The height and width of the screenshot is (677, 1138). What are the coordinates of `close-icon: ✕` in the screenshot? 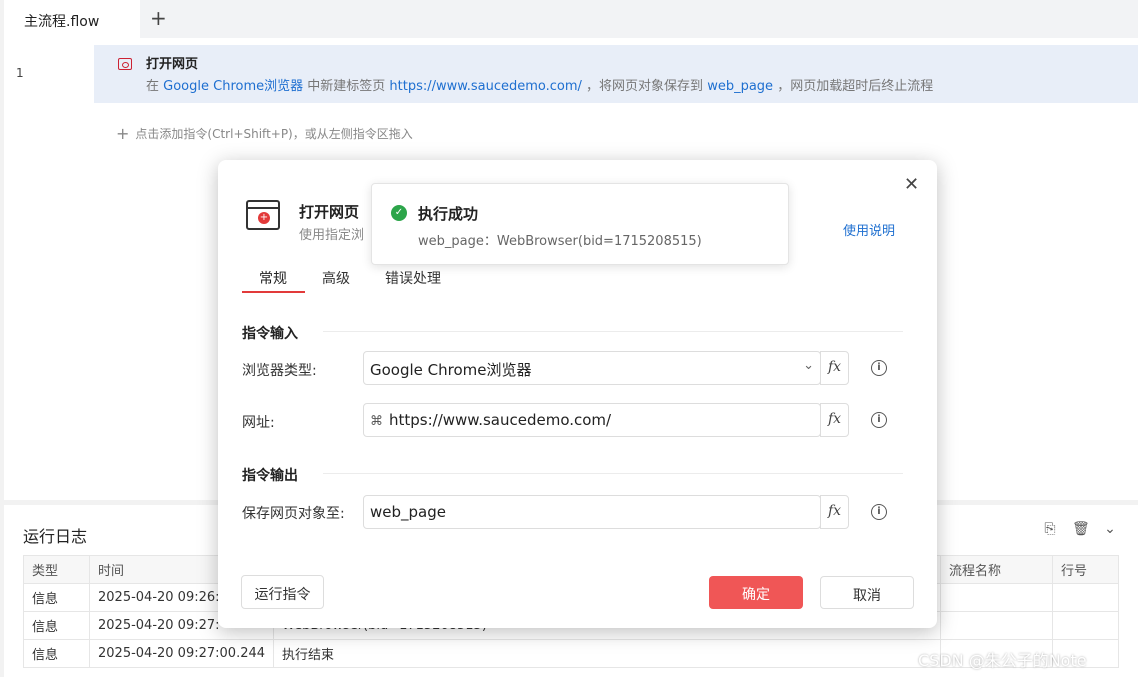 It's located at (911, 184).